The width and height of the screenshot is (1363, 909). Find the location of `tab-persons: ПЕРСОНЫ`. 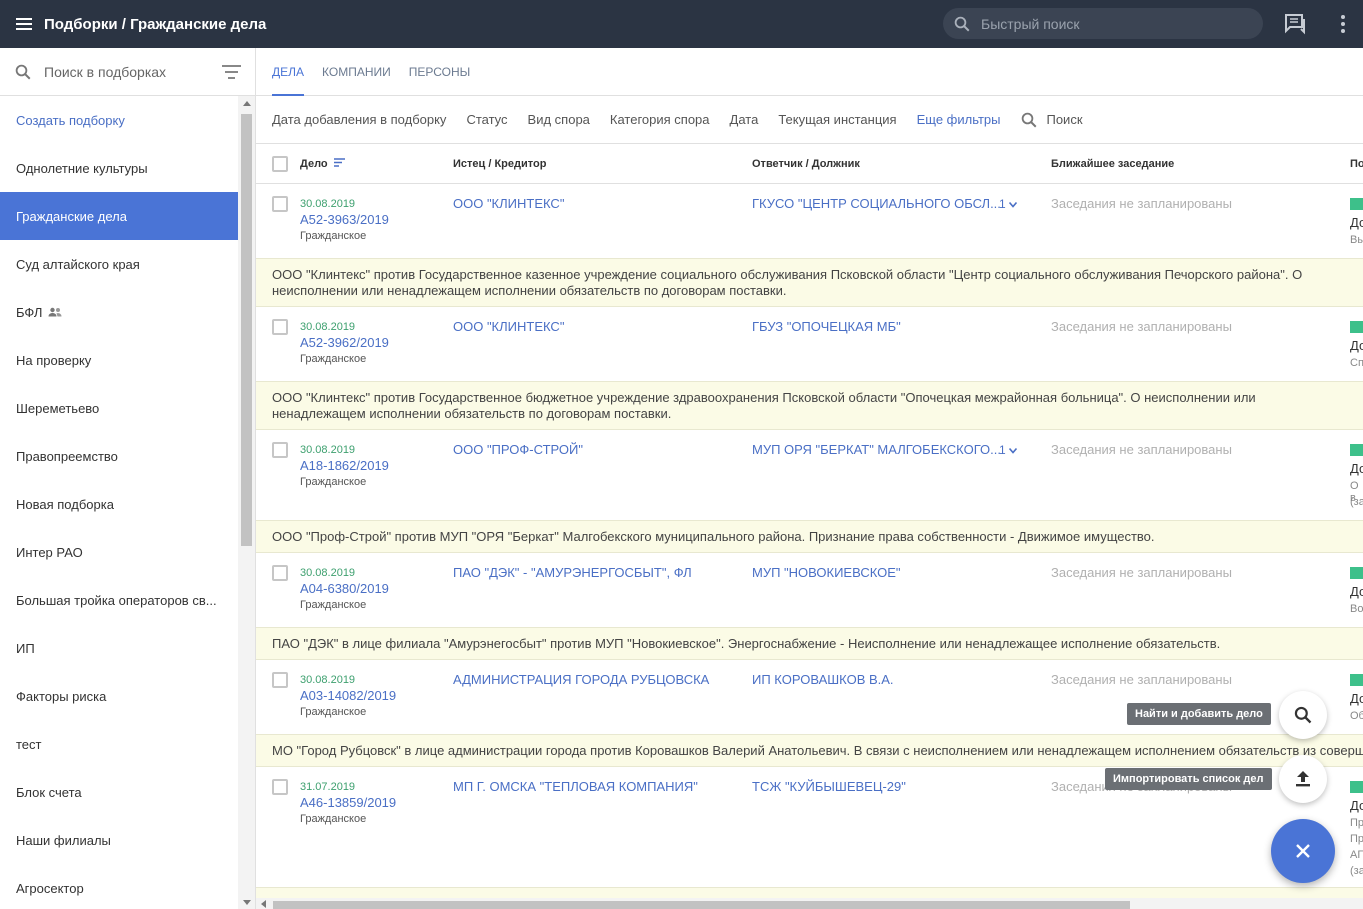

tab-persons: ПЕРСОНЫ is located at coordinates (440, 72).